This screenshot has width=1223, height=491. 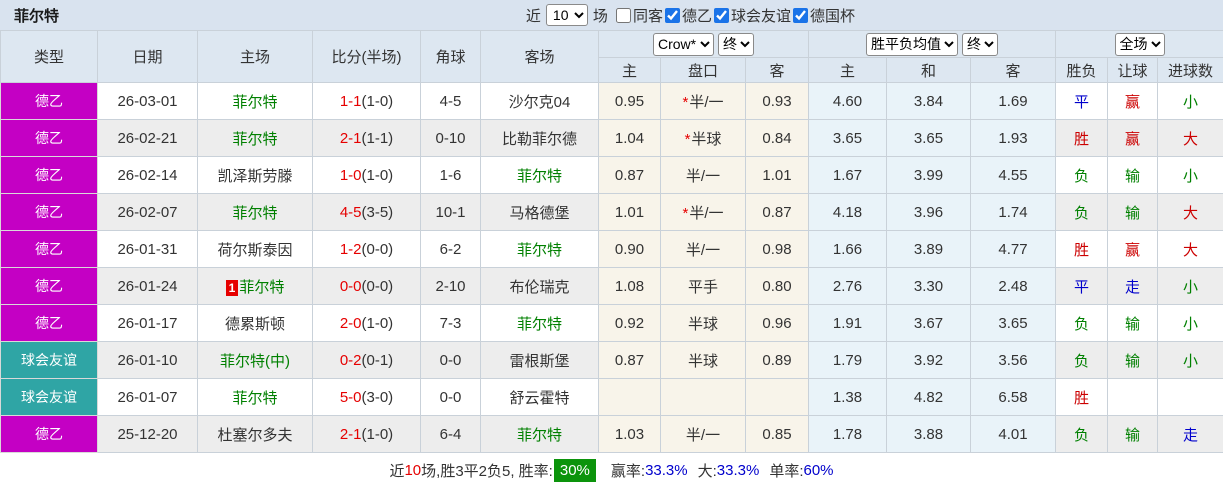 I want to click on odds-home-cell: 0.87, so click(x=629, y=175).